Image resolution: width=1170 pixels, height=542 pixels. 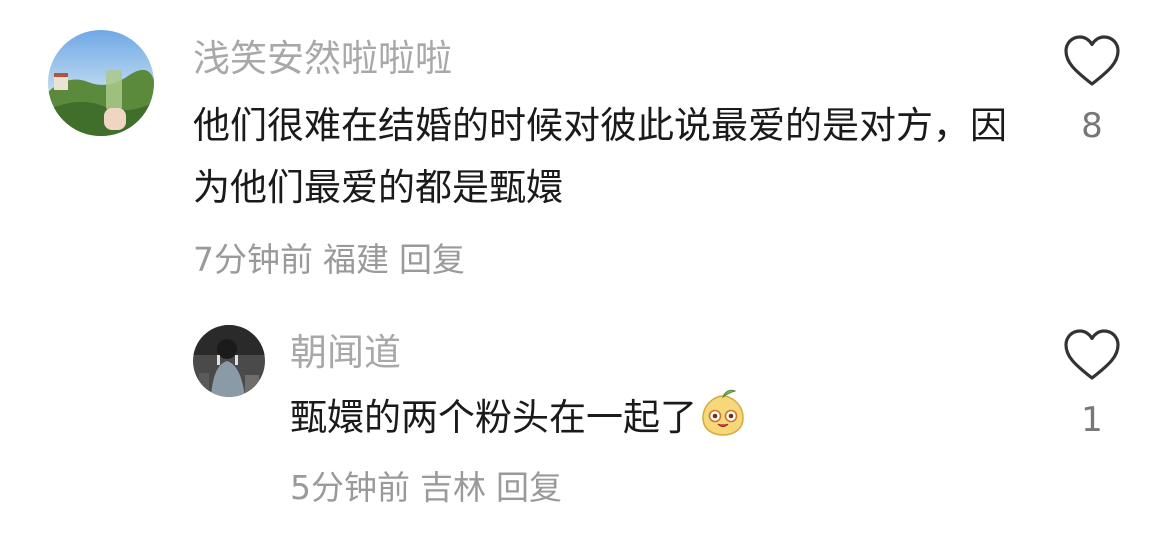 I want to click on comment-time: 5分钟前, so click(x=350, y=487).